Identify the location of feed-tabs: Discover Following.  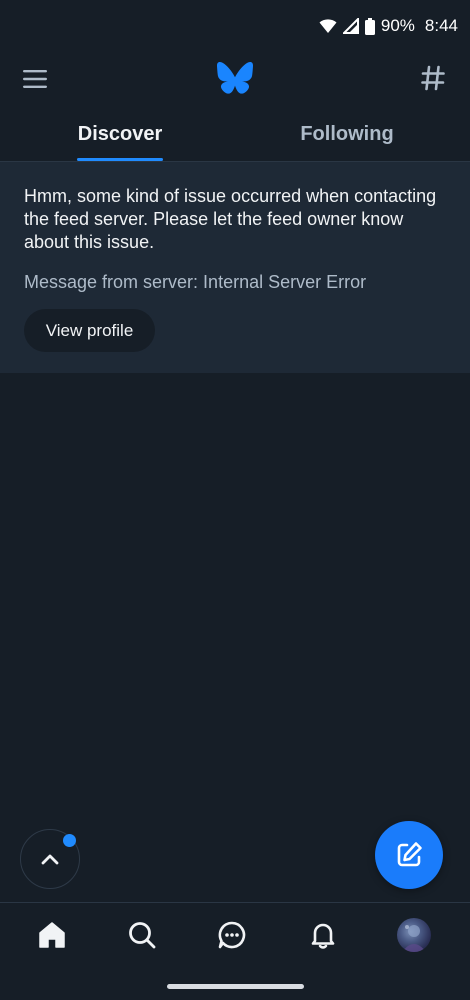
(235, 135).